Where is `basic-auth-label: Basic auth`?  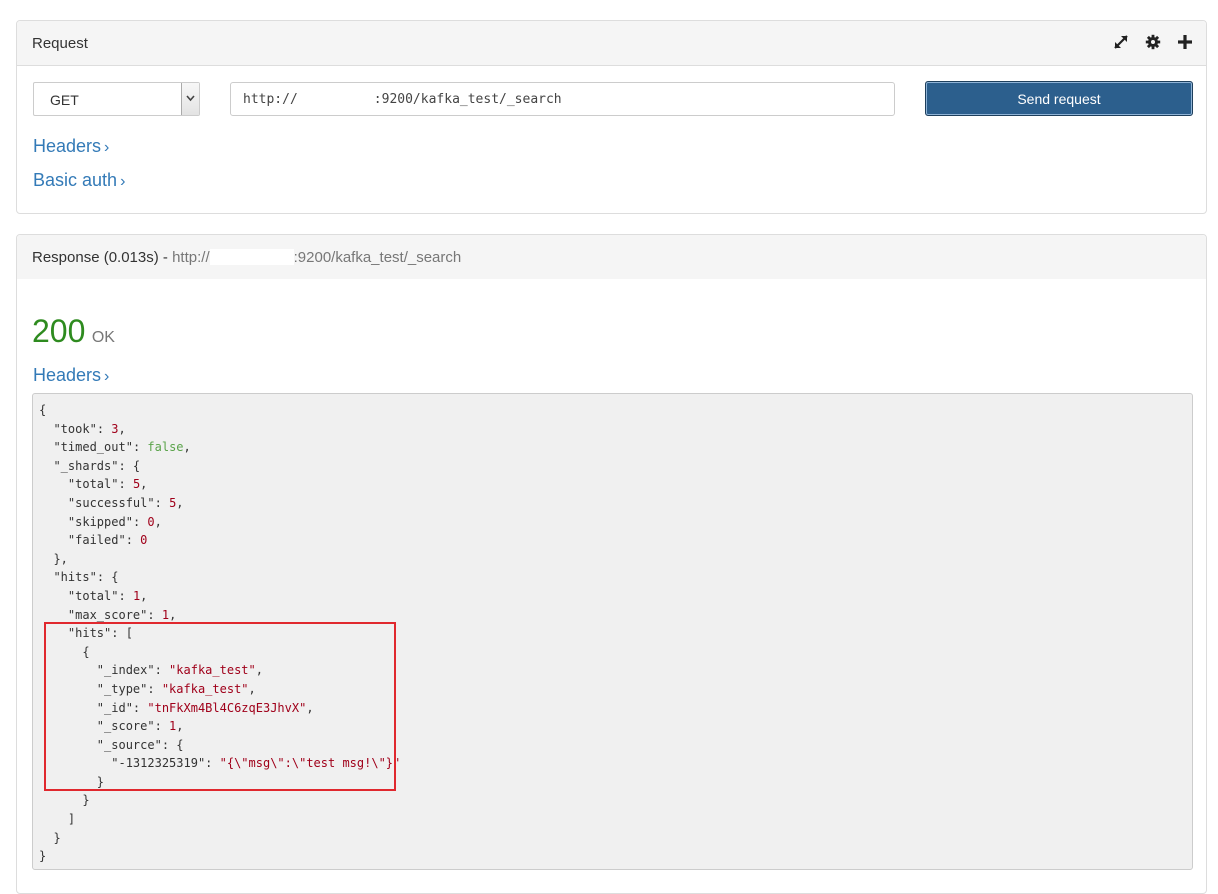
basic-auth-label: Basic auth is located at coordinates (75, 180).